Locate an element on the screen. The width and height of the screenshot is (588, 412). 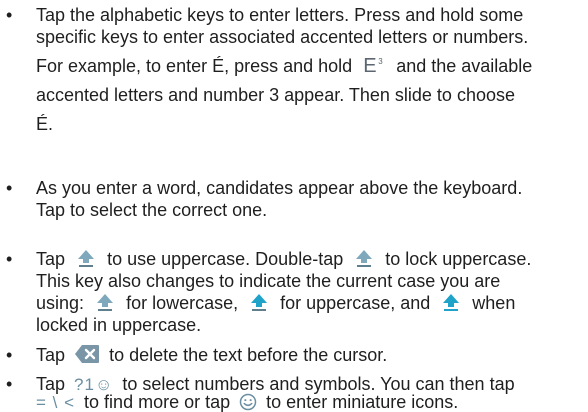
text-span: and the available is located at coordinates (464, 66).